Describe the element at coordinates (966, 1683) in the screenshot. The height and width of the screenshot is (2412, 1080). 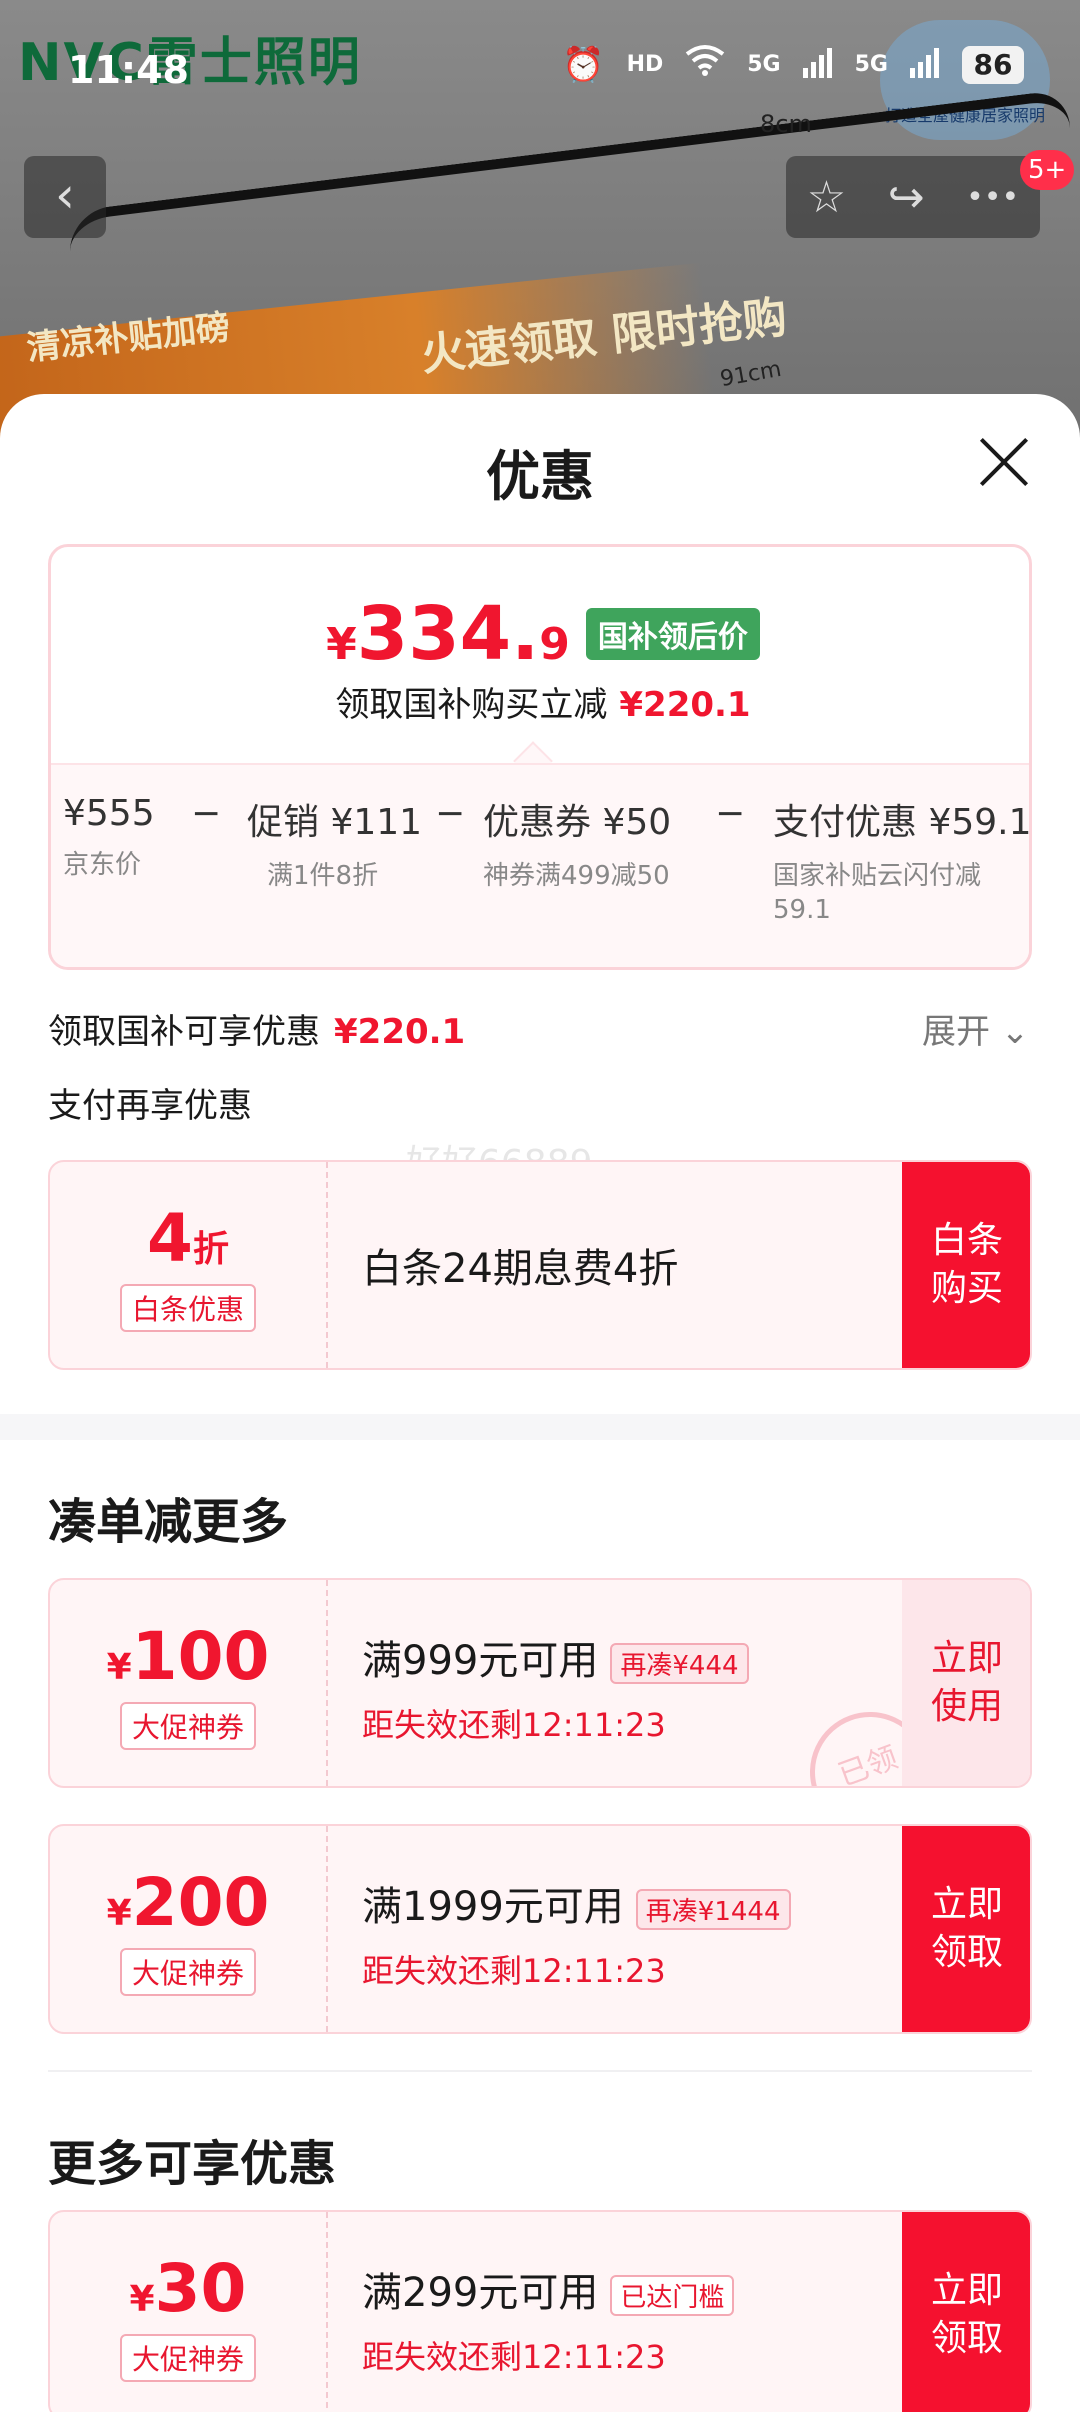
I see `use-now-button: 立即使用` at that location.